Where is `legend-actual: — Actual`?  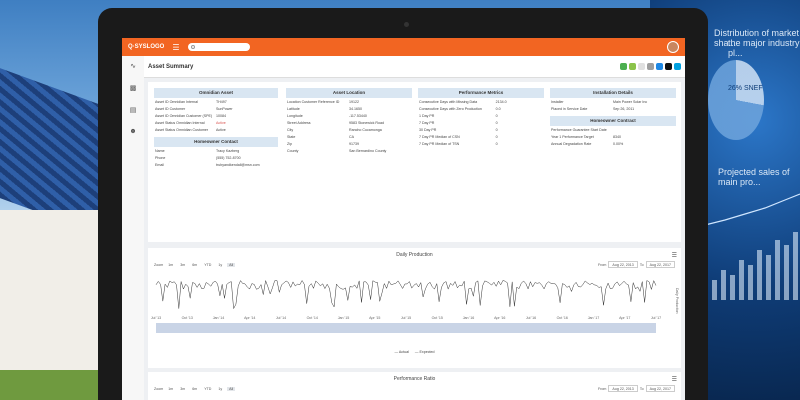
legend-actual: — Actual is located at coordinates (402, 352).